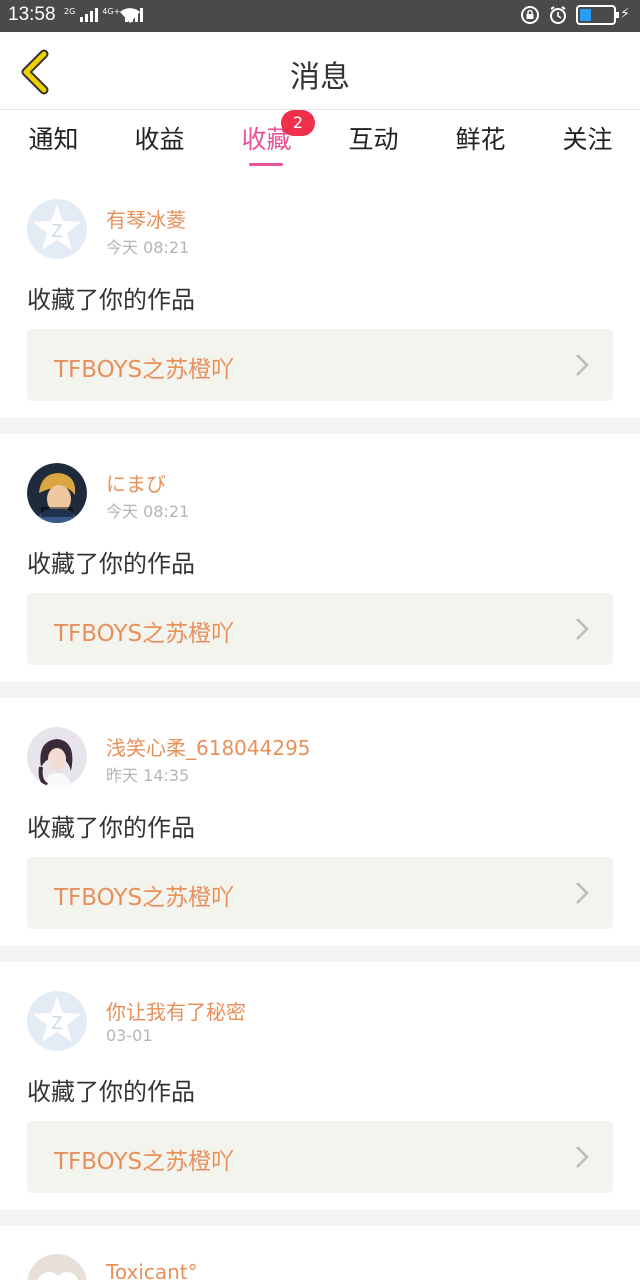 The width and height of the screenshot is (640, 1280). Describe the element at coordinates (320, 77) in the screenshot. I see `page-title: 消息` at that location.